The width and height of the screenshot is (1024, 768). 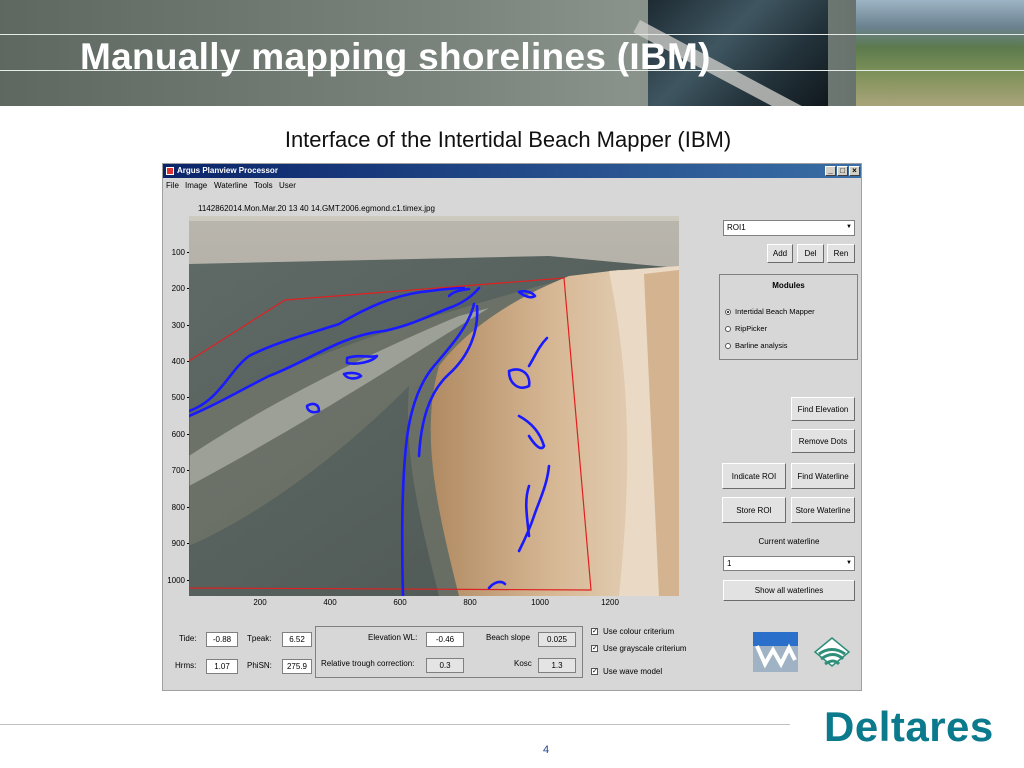 I want to click on relative-trough-correction-label: Relative trough correction:, so click(x=368, y=663).